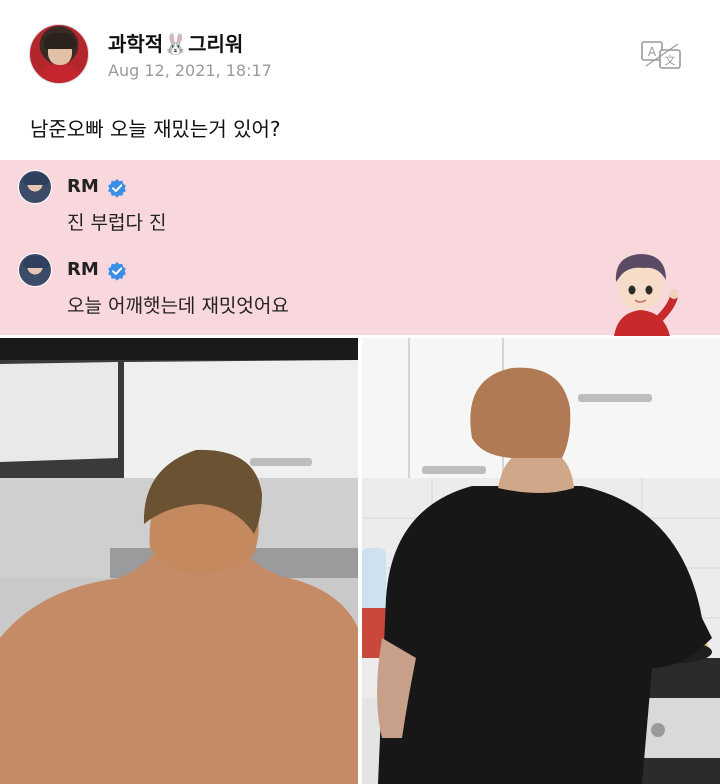 The image size is (720, 784). What do you see at coordinates (670, 60) in the screenshot?
I see `svg-text: 文` at bounding box center [670, 60].